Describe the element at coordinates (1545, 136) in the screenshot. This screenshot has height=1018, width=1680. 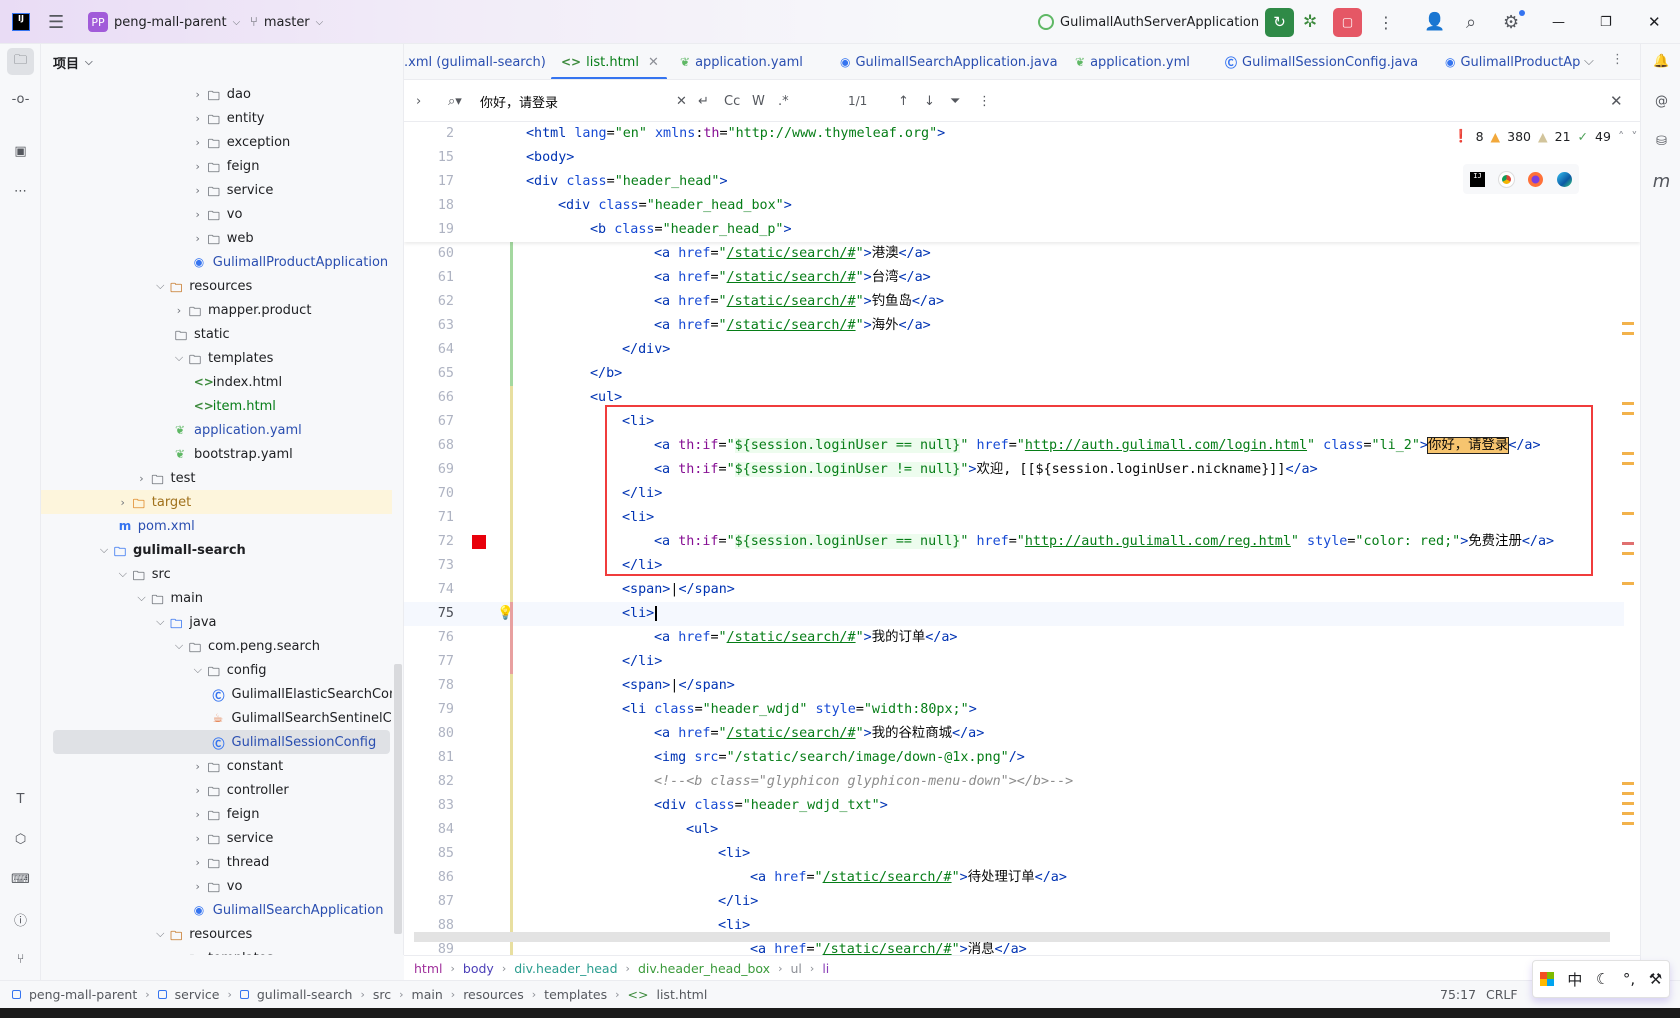
I see `inspection-widget: ❗ 8 ▲ 380 ▲ 21 ✓ 49 ˄ ˅` at that location.